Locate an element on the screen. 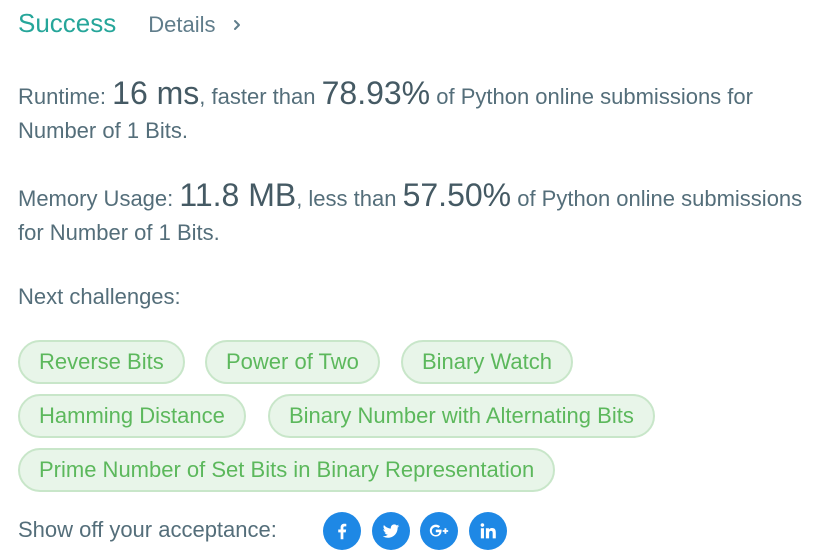 Image resolution: width=836 pixels, height=556 pixels. runtime-percentile: 78.93% is located at coordinates (376, 93).